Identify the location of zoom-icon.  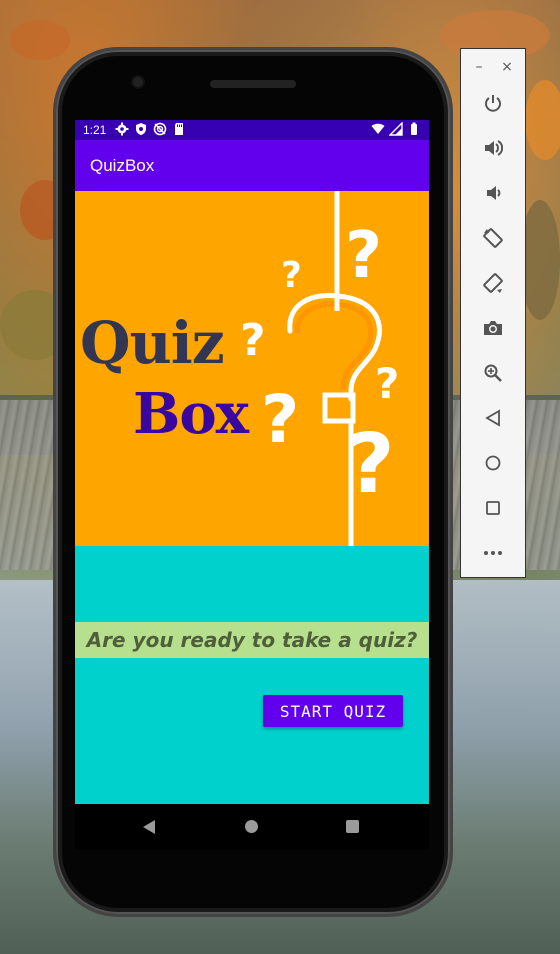
(493, 373).